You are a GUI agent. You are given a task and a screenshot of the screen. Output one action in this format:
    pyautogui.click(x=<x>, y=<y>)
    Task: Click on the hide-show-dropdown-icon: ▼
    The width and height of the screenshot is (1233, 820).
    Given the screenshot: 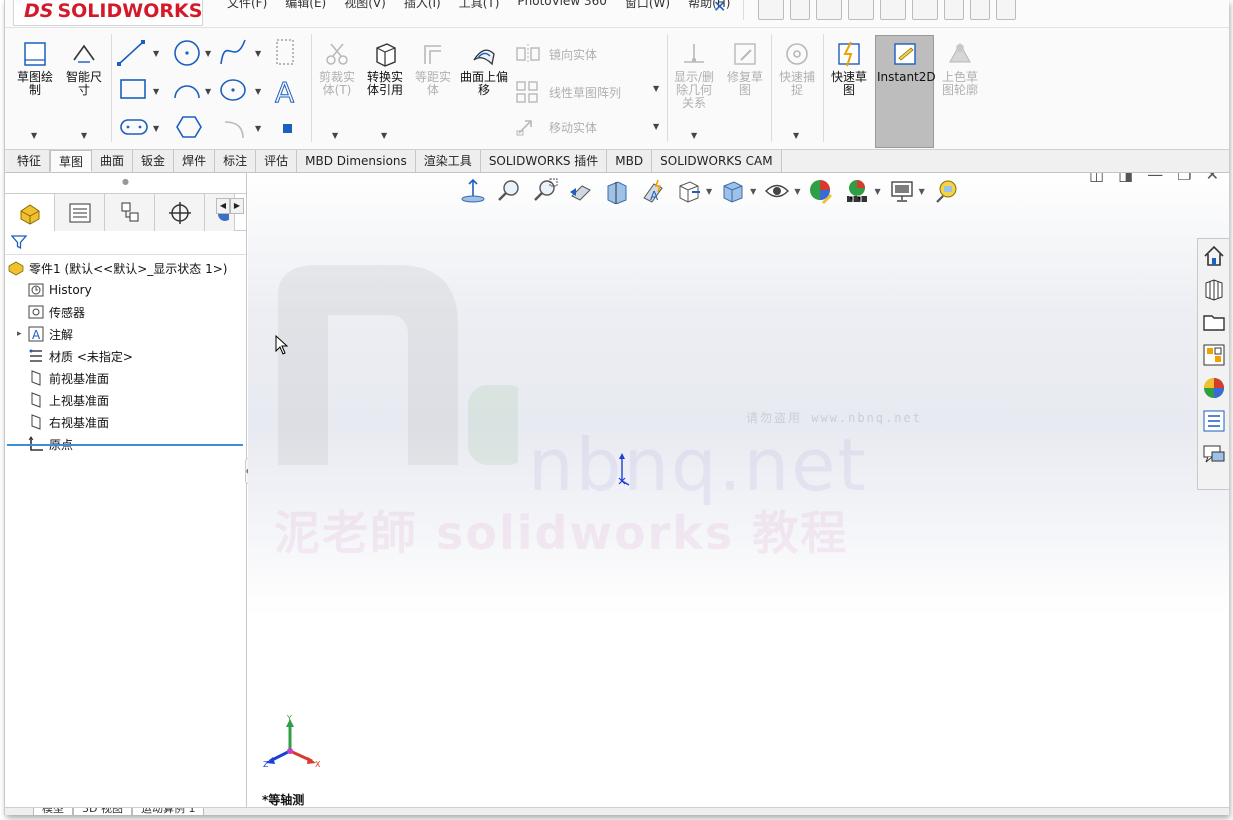 What is the action you would take?
    pyautogui.click(x=797, y=191)
    